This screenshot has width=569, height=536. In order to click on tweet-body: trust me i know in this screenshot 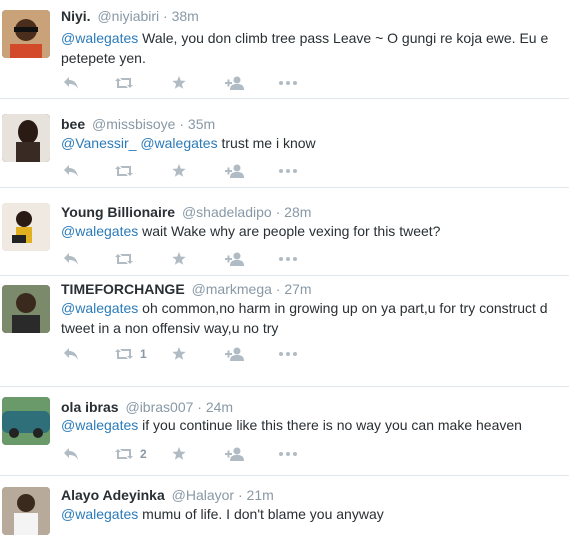, I will do `click(268, 143)`.